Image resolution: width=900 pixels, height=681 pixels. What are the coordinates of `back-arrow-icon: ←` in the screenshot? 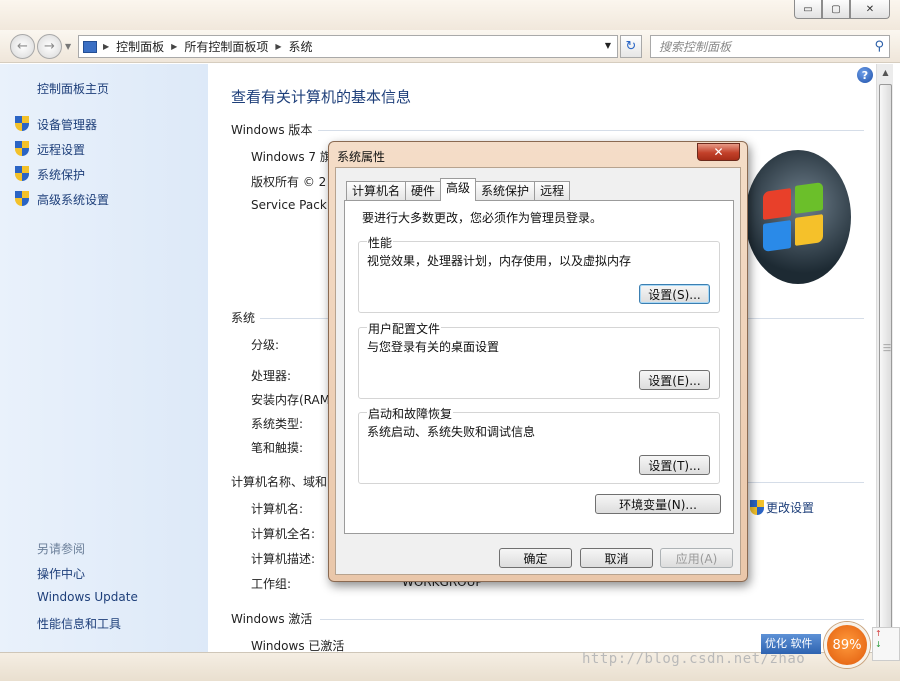 It's located at (22, 46).